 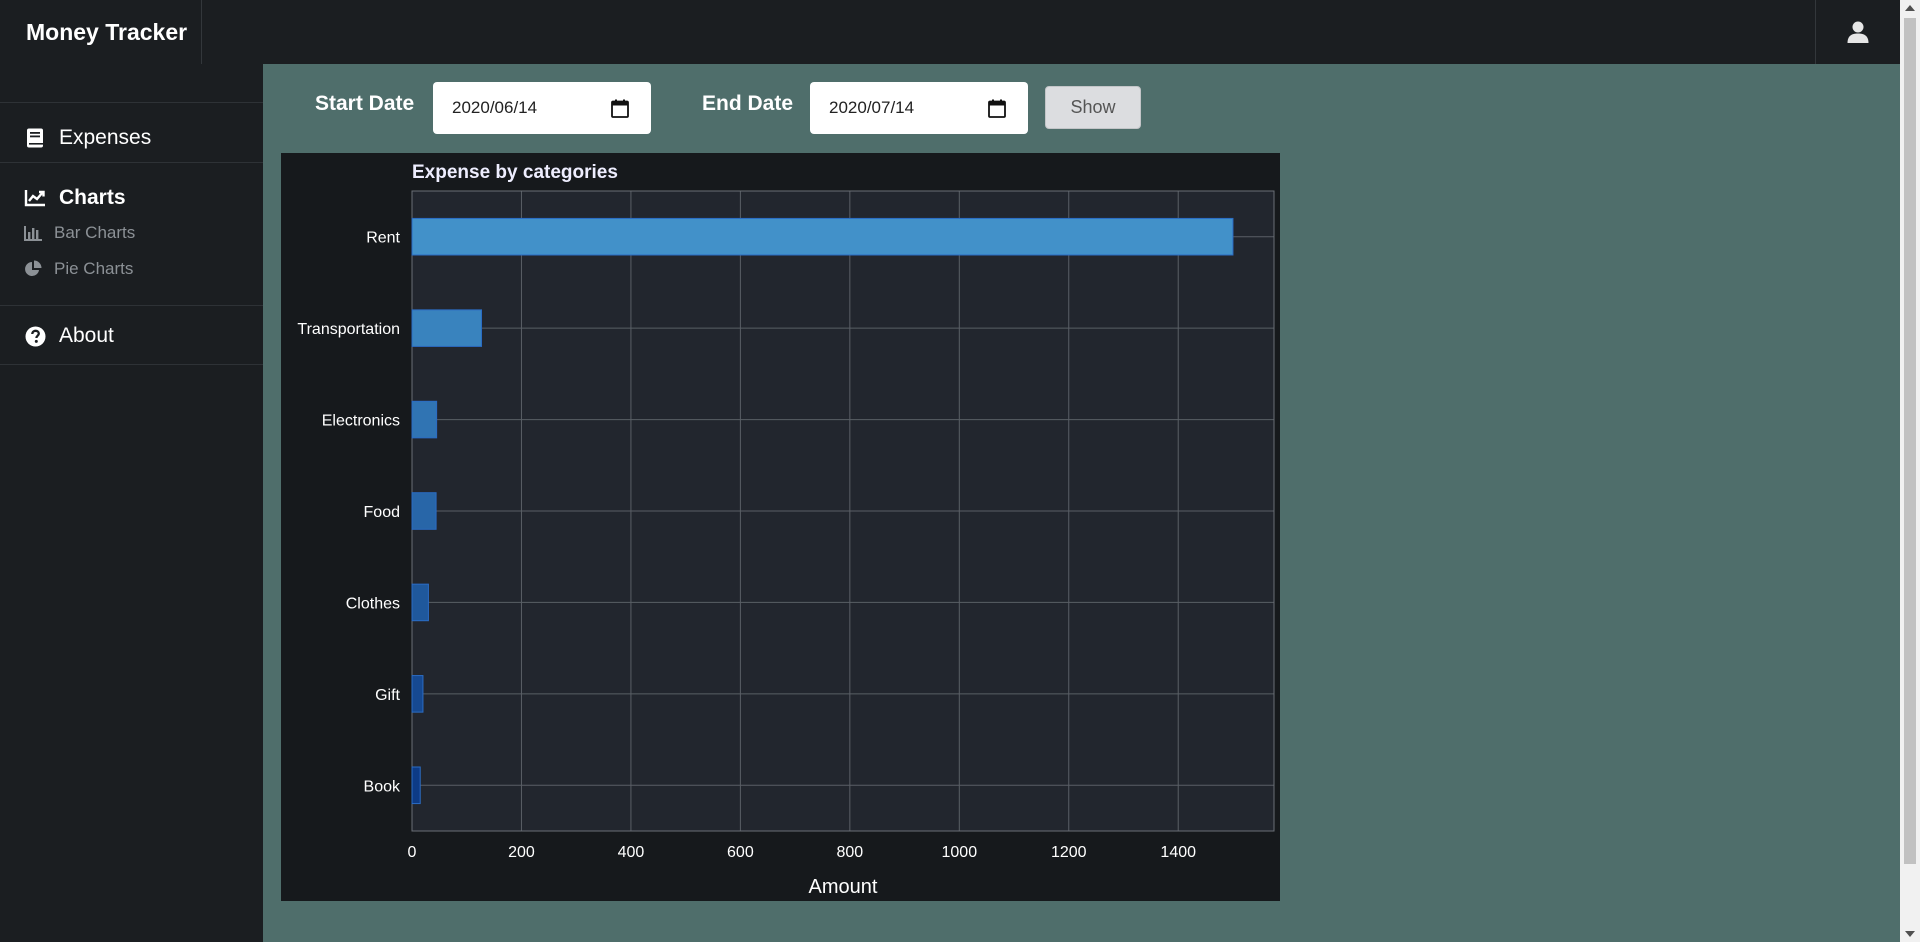 I want to click on user-icon, so click(x=1858, y=32).